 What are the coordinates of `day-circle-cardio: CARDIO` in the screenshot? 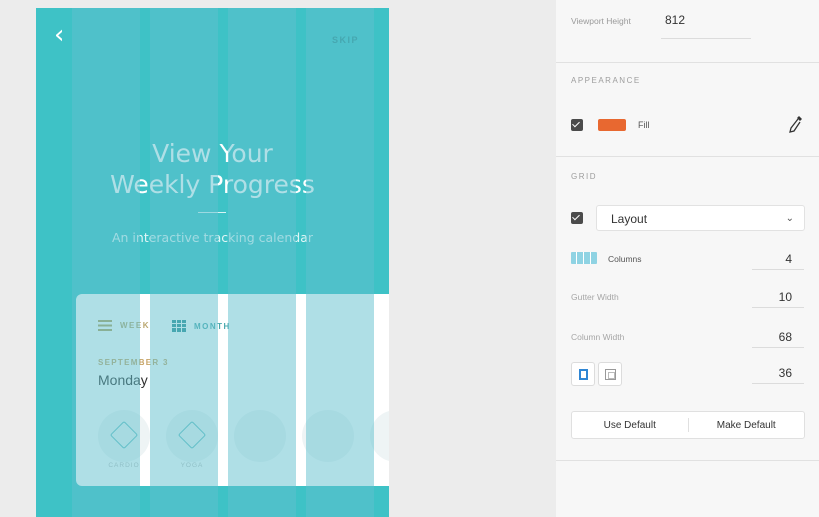 It's located at (124, 439).